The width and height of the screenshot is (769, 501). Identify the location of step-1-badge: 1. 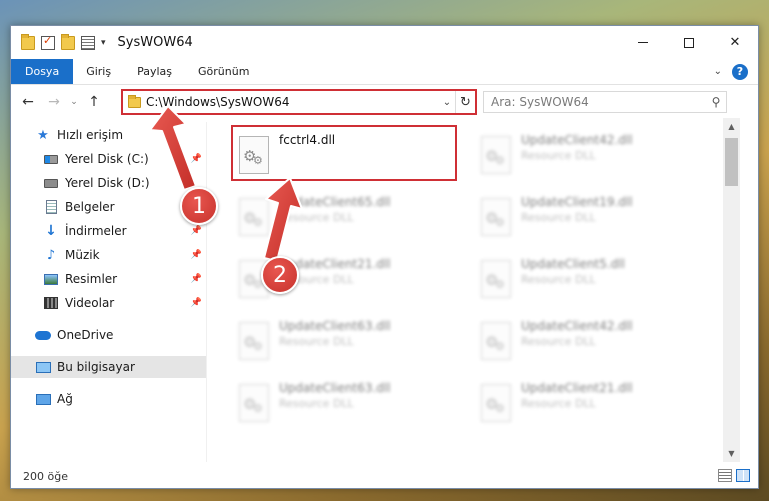
(199, 206).